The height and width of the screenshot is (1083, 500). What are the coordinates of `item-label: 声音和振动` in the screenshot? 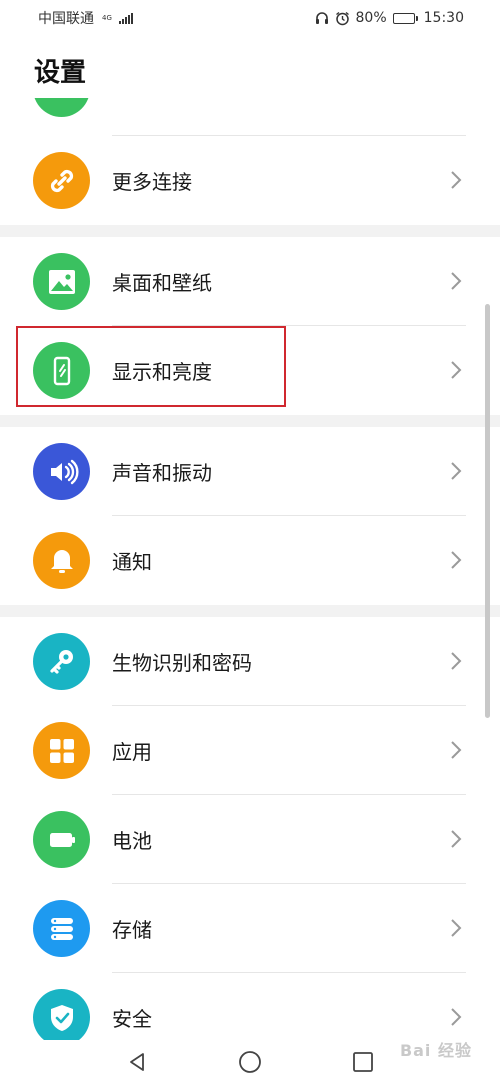 It's located at (162, 473).